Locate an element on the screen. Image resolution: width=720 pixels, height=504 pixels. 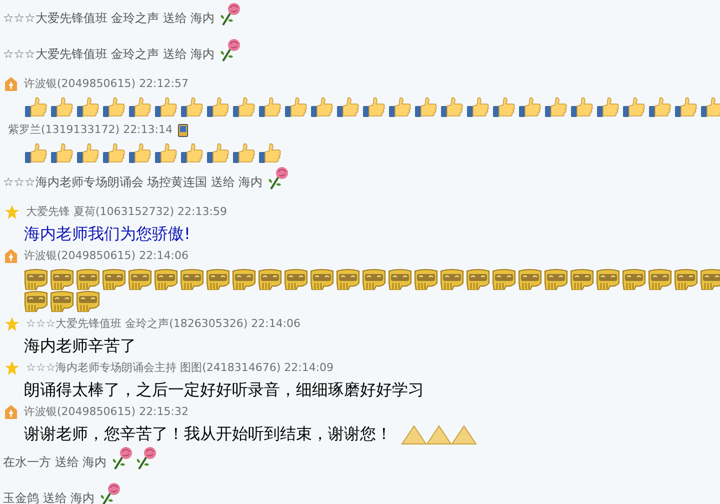
sender-info: 许波银(2049850615) 22:14:06 is located at coordinates (106, 256).